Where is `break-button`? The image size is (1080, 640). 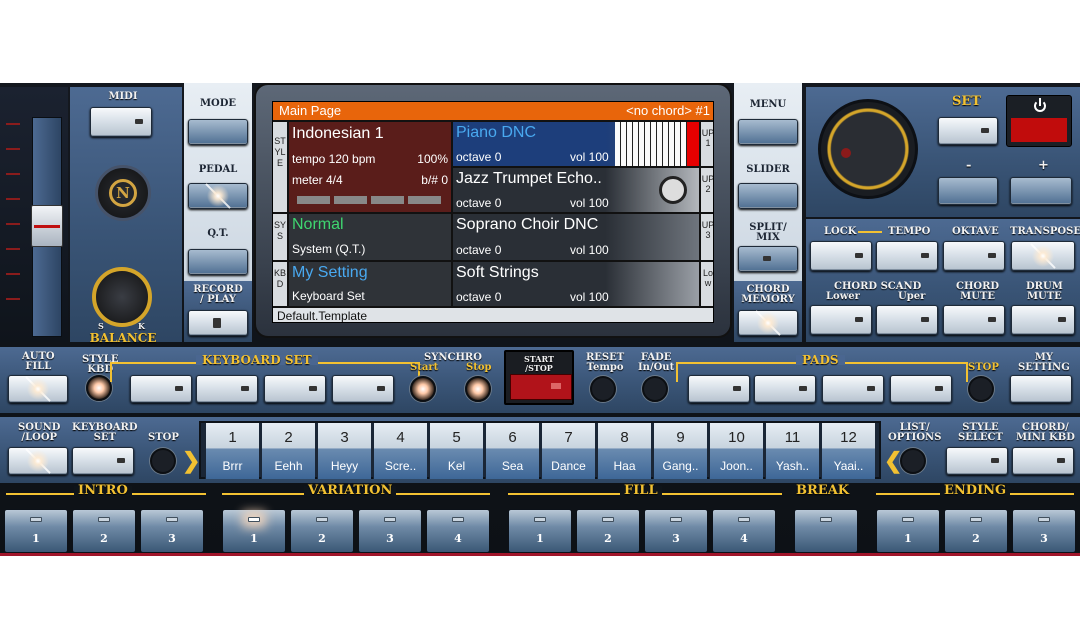 break-button is located at coordinates (826, 531).